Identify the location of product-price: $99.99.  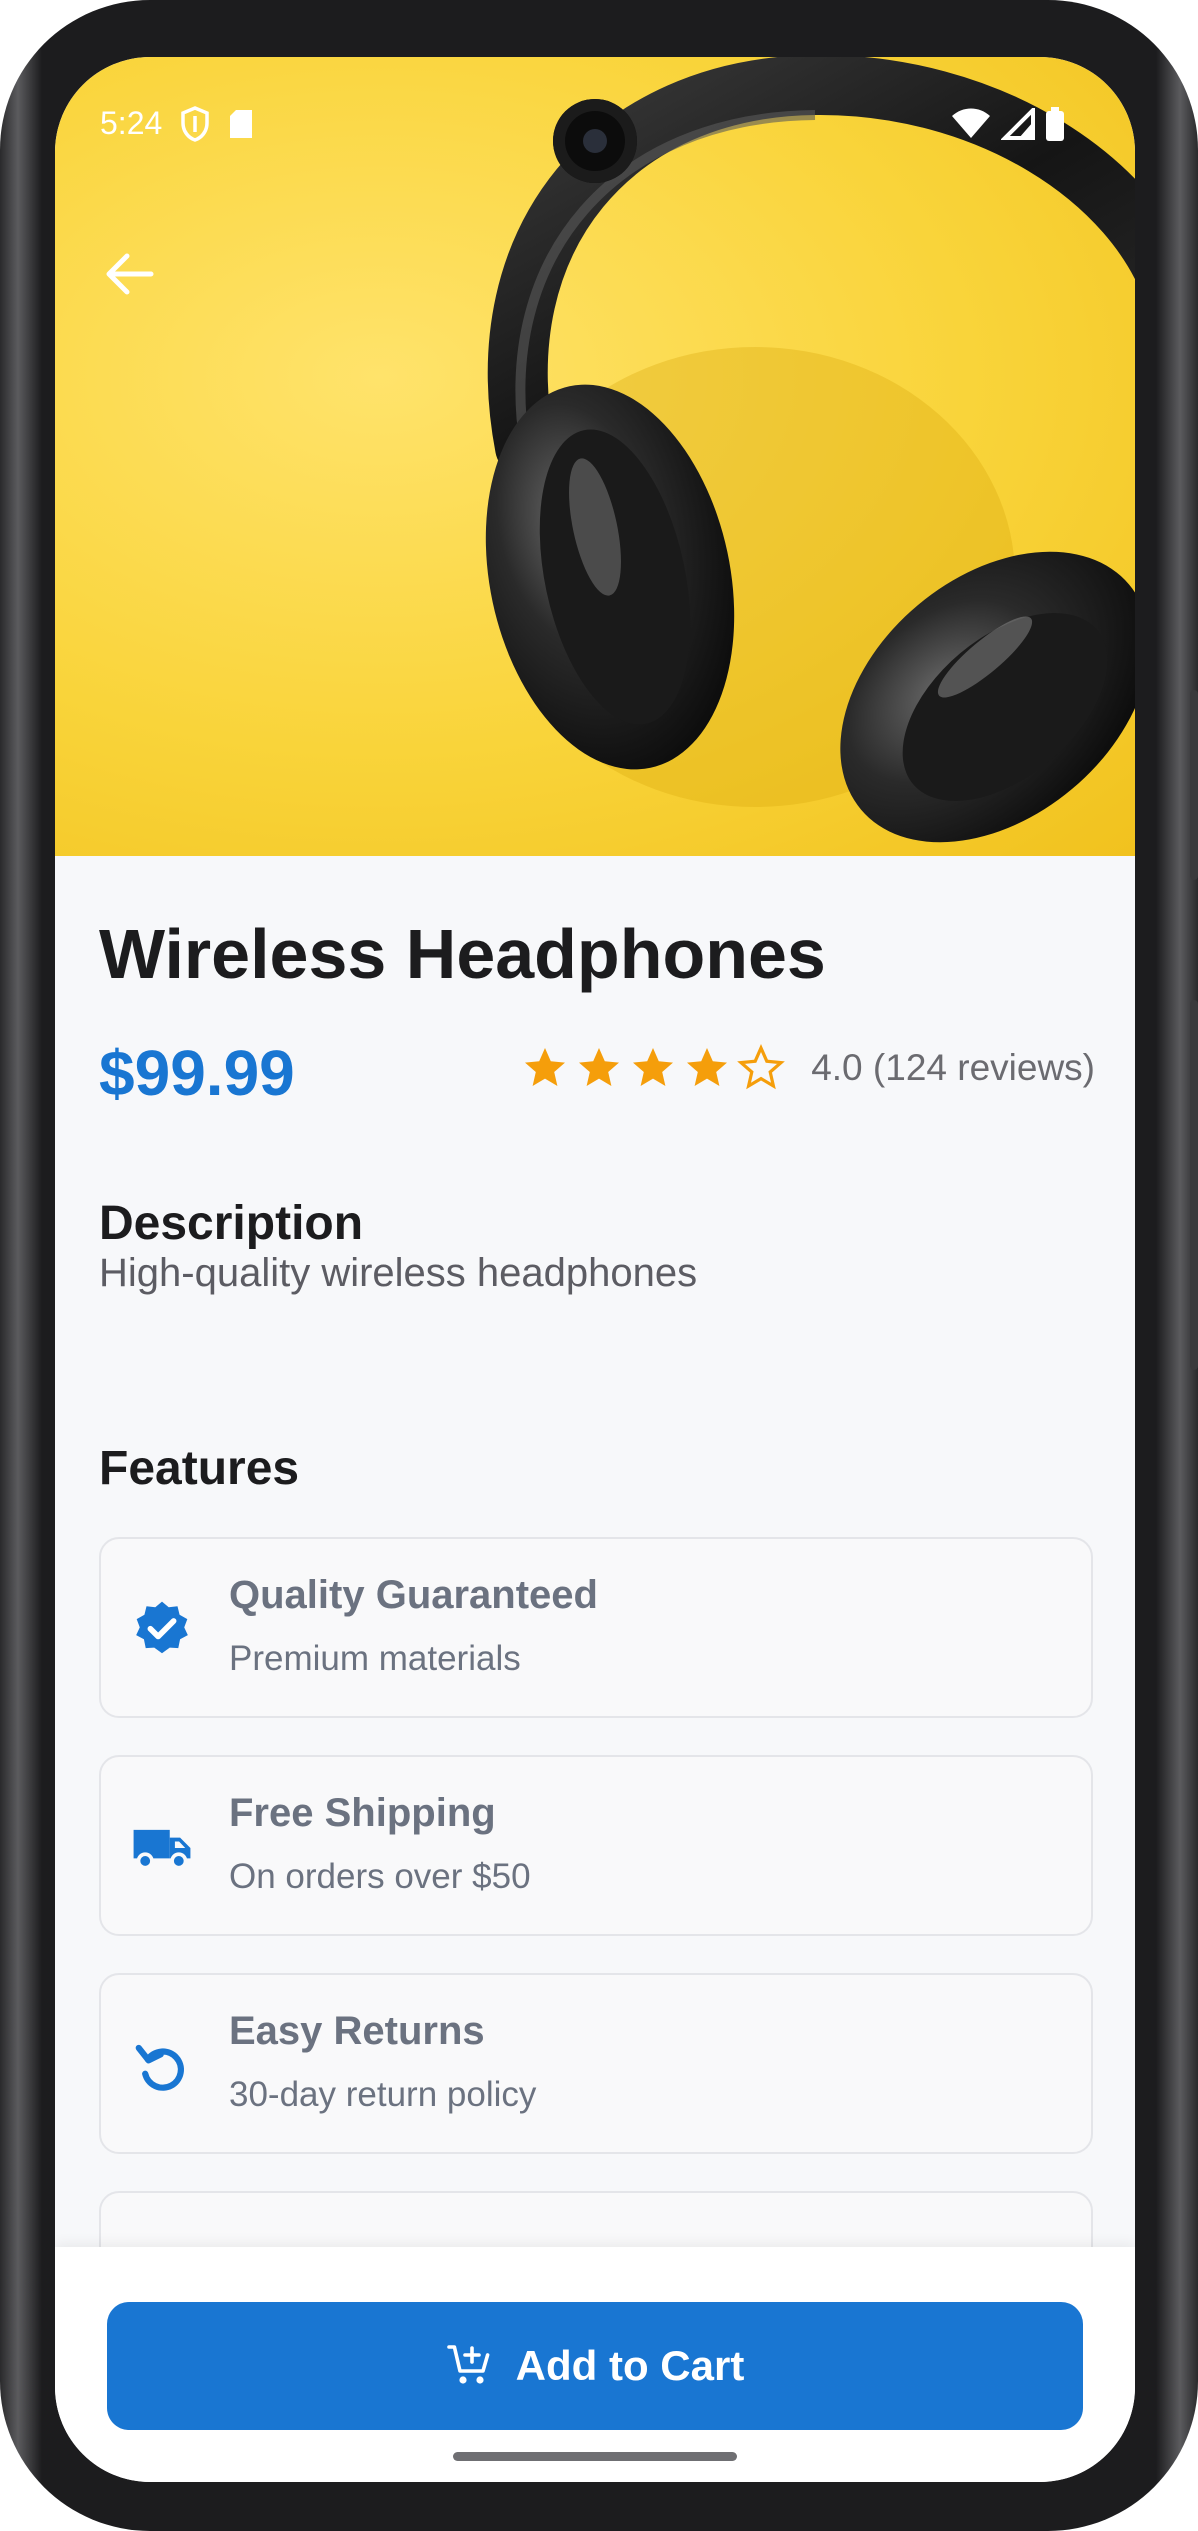
(197, 1073).